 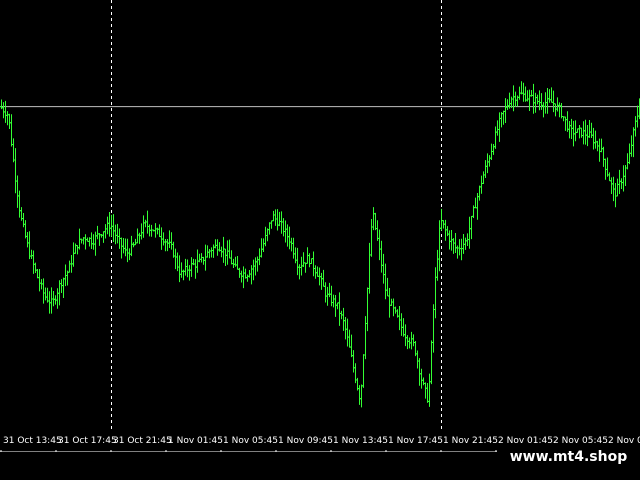 I want to click on x-tick-label: 31 Oct 17:45, so click(x=87, y=441).